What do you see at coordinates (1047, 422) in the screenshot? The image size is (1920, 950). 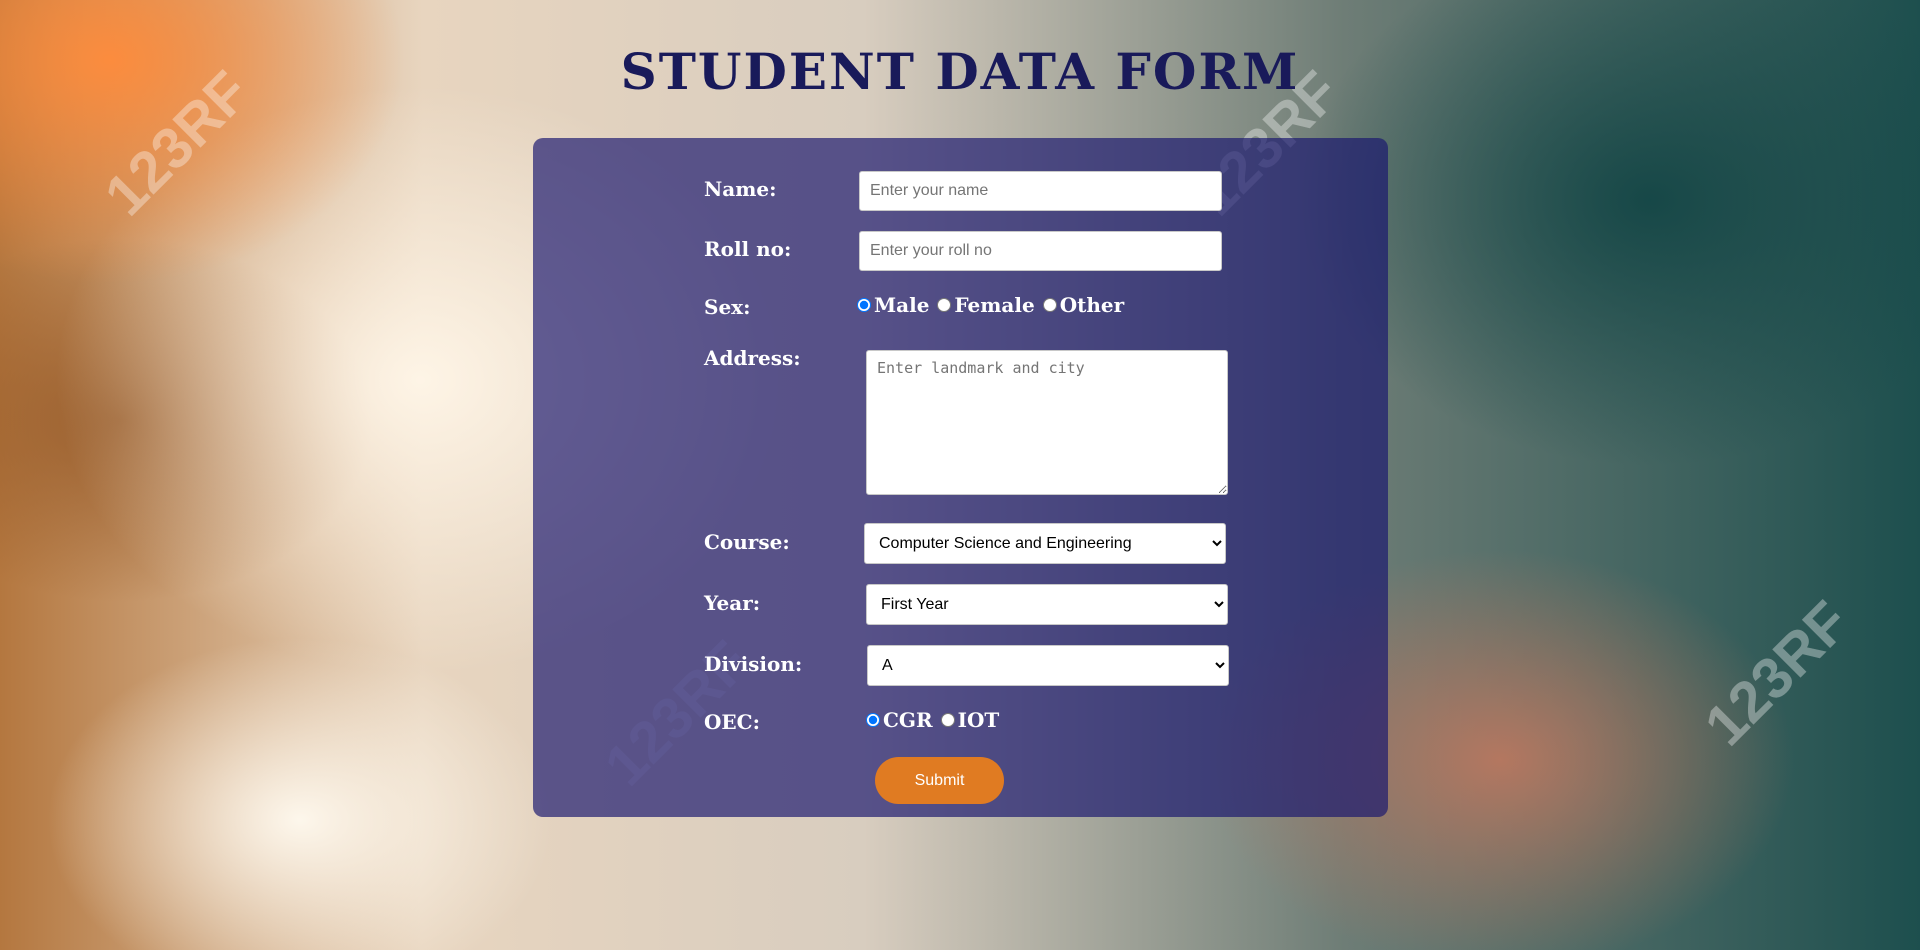 I see `address-textarea` at bounding box center [1047, 422].